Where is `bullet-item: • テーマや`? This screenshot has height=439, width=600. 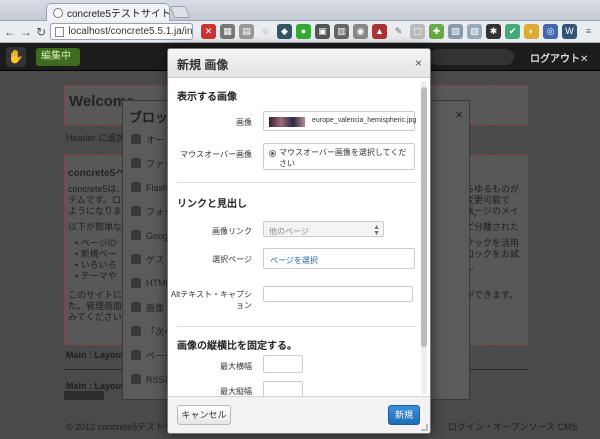
bullet-item: • テーマや is located at coordinates (96, 276).